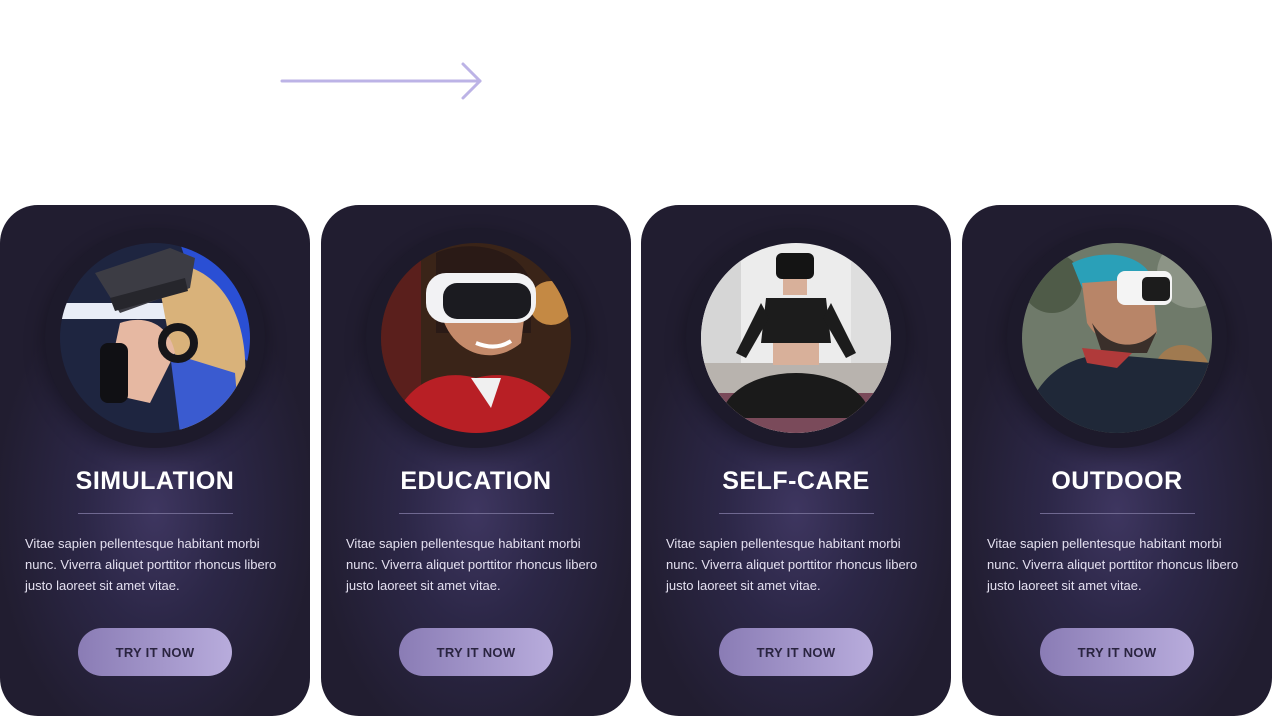  I want to click on arrow-right-icon, so click(383, 81).